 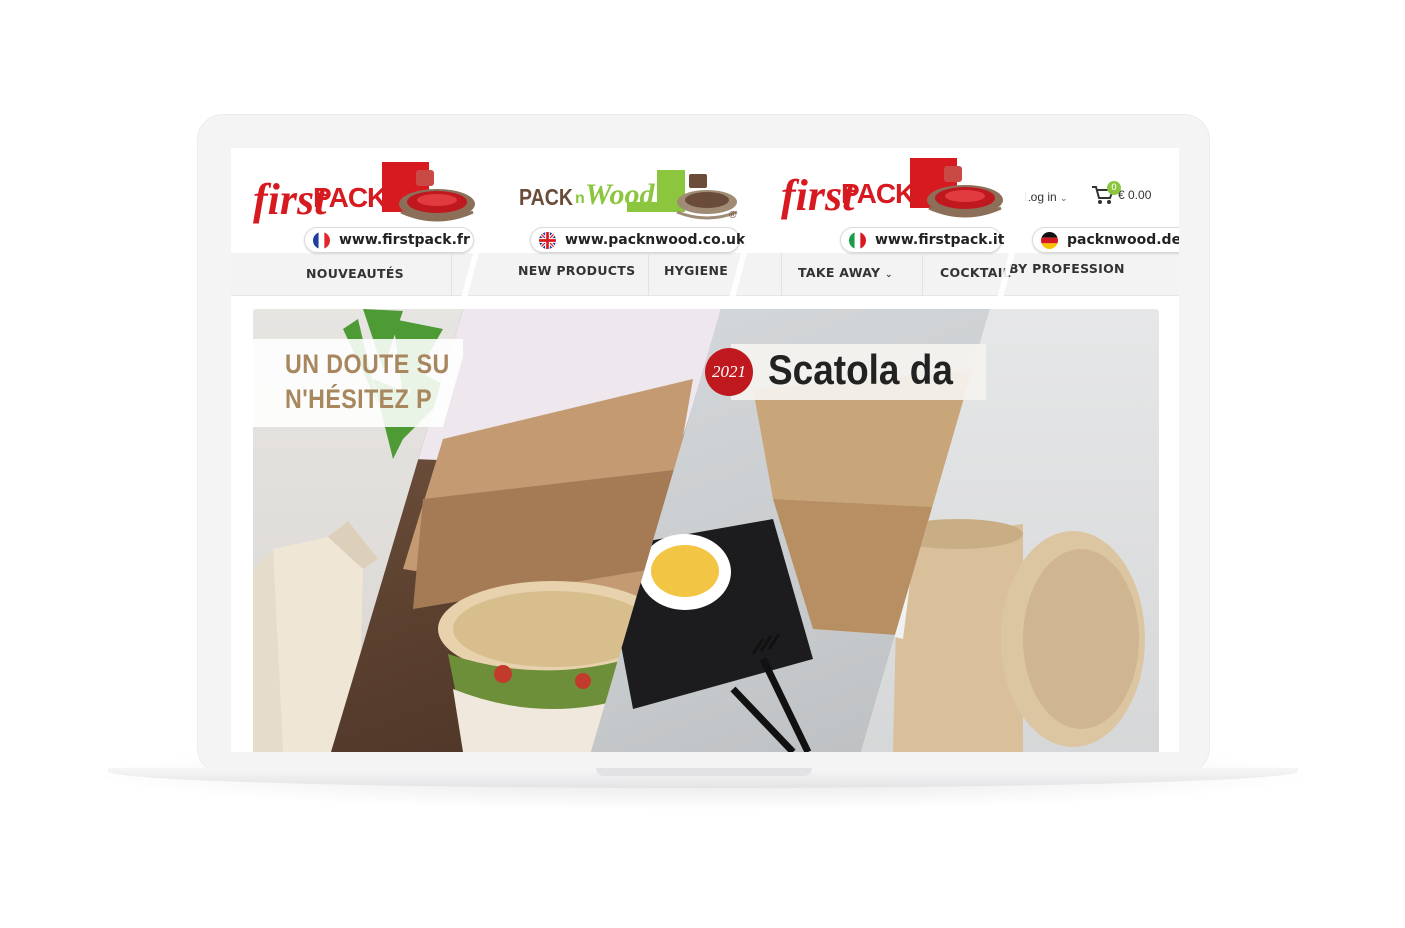 I want to click on hero-it-title: Scatola da, so click(x=860, y=369).